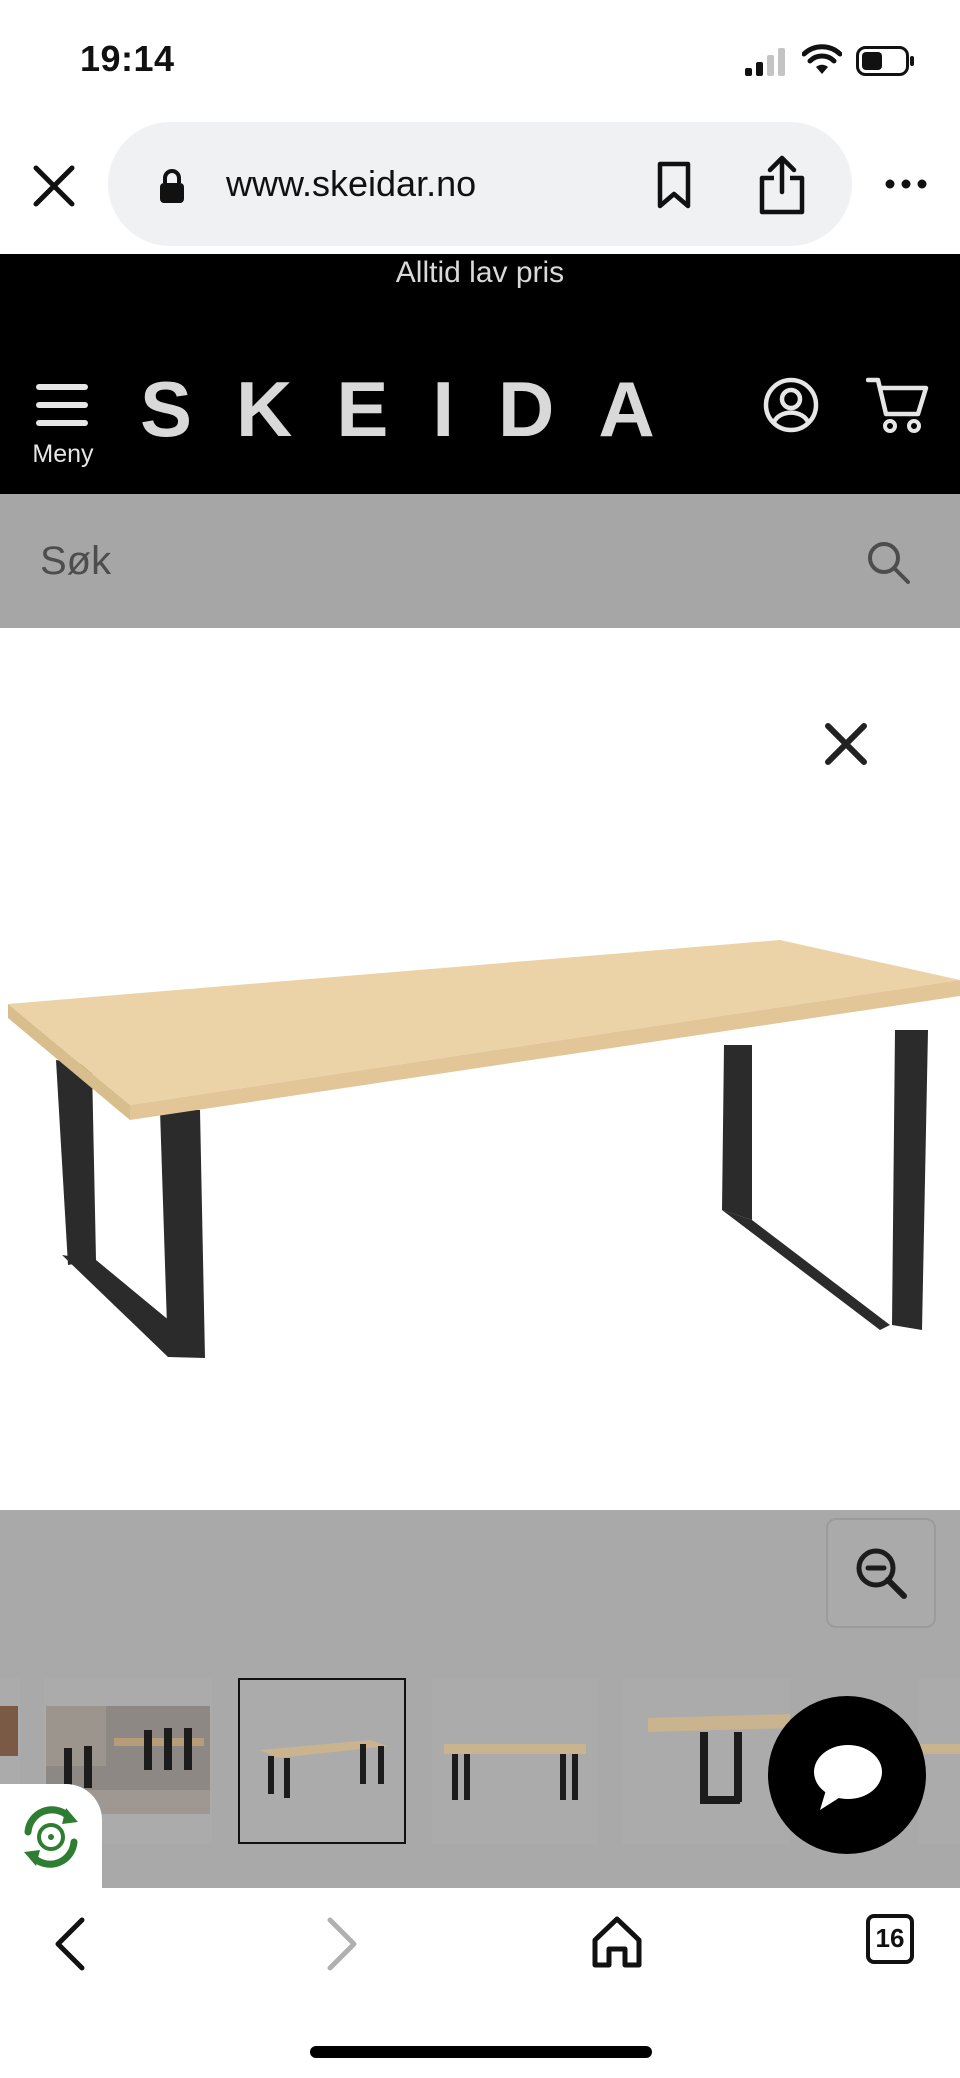 This screenshot has width=960, height=2078. I want to click on svg-text: SKEIDAR, so click(405, 408).